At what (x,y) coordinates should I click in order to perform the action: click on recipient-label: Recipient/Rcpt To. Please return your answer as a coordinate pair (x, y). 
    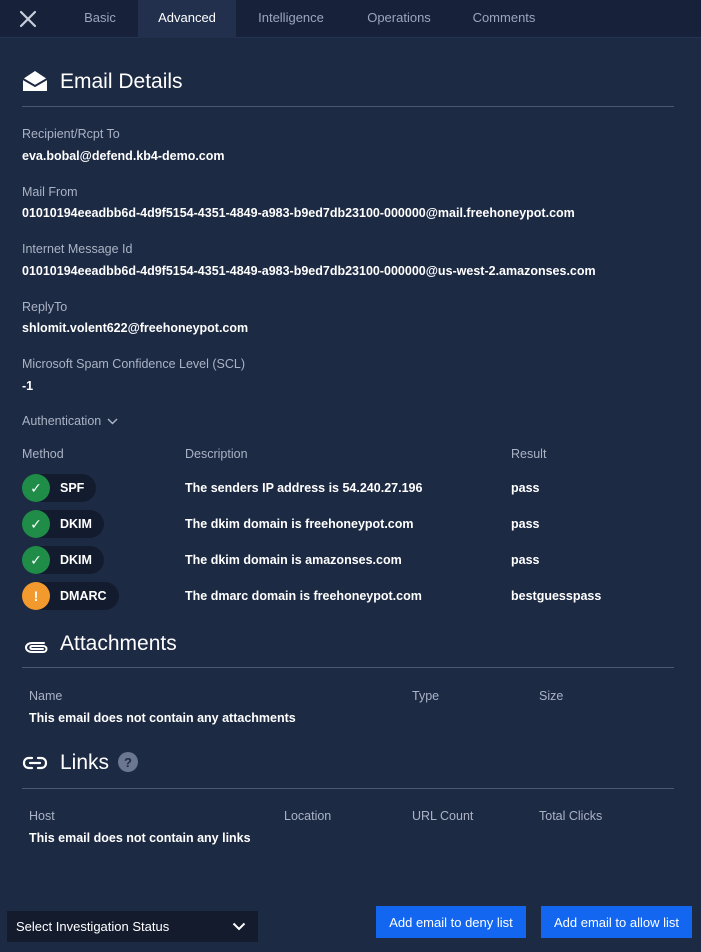
    Looking at the image, I should click on (71, 134).